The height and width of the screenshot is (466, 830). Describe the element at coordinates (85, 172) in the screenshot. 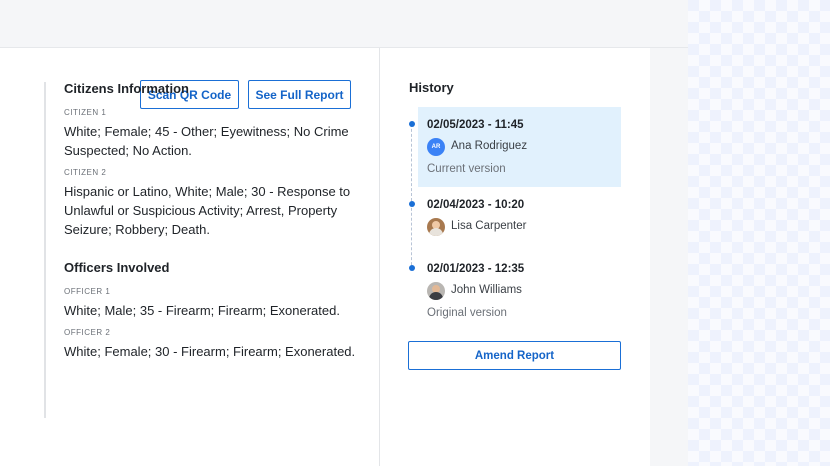

I see `citizen-2-label: CITIZEN 2` at that location.